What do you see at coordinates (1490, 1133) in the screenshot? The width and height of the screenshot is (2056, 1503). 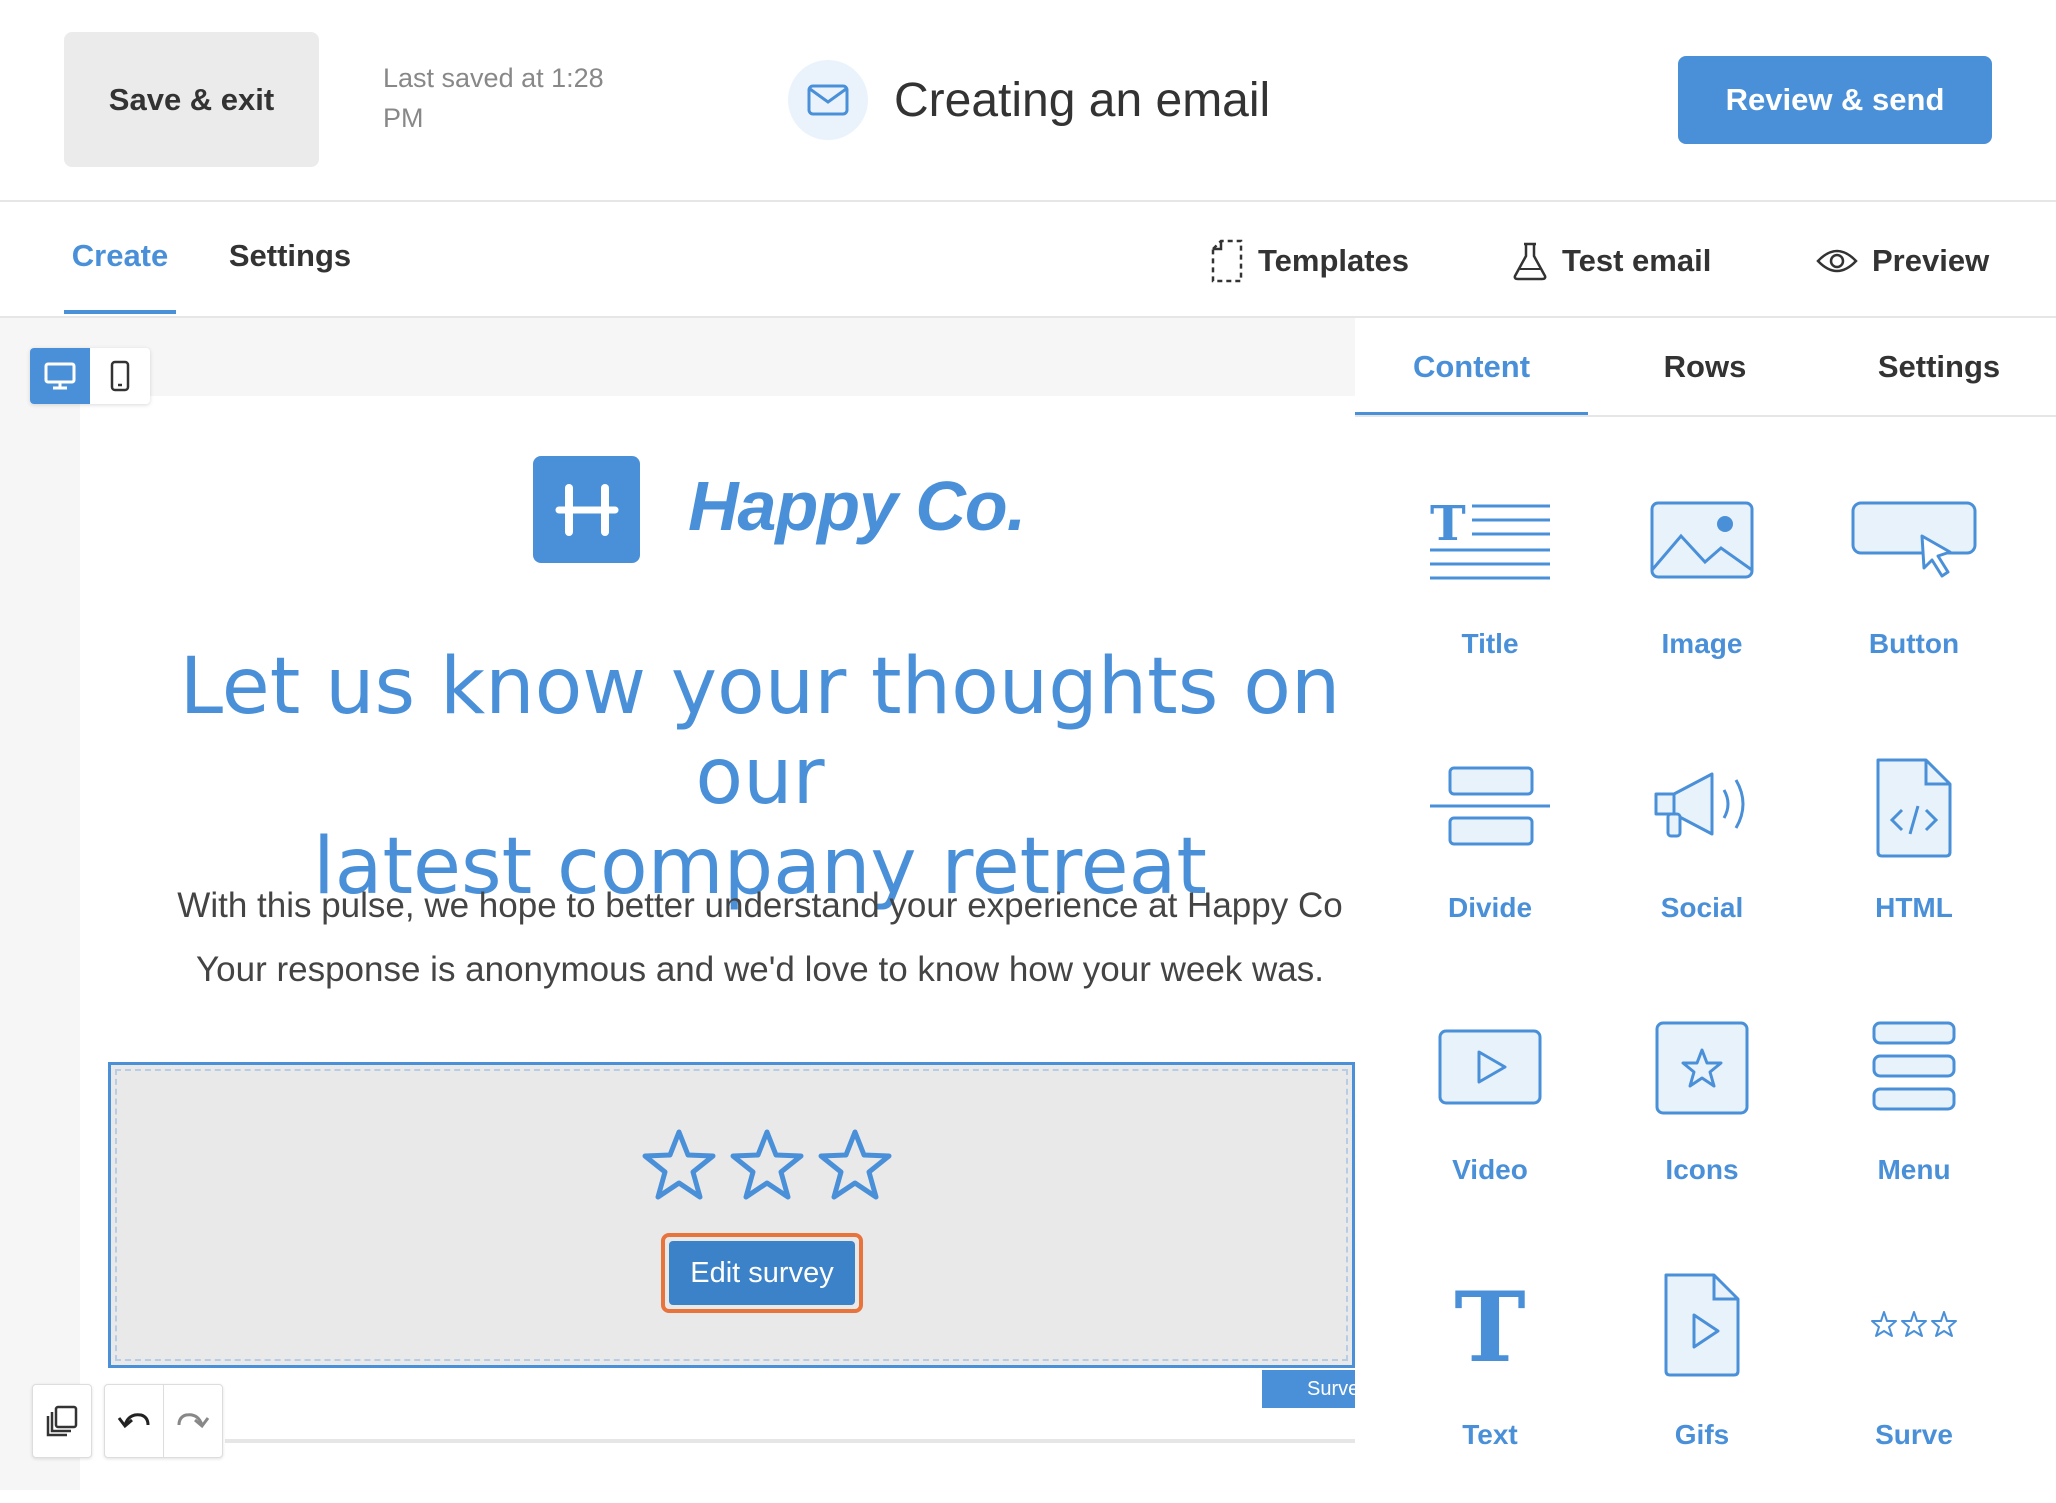 I see `content-item-video: Video` at bounding box center [1490, 1133].